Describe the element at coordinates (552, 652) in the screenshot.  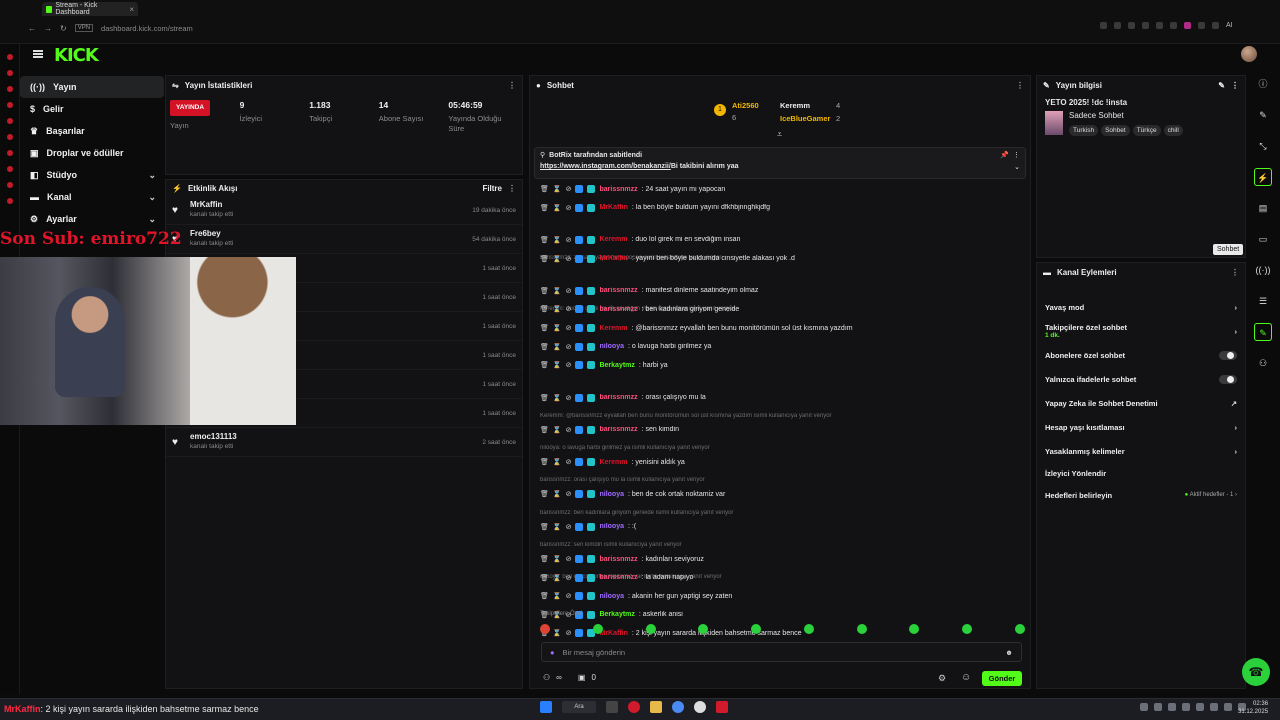
I see `microphone-icon: ●` at that location.